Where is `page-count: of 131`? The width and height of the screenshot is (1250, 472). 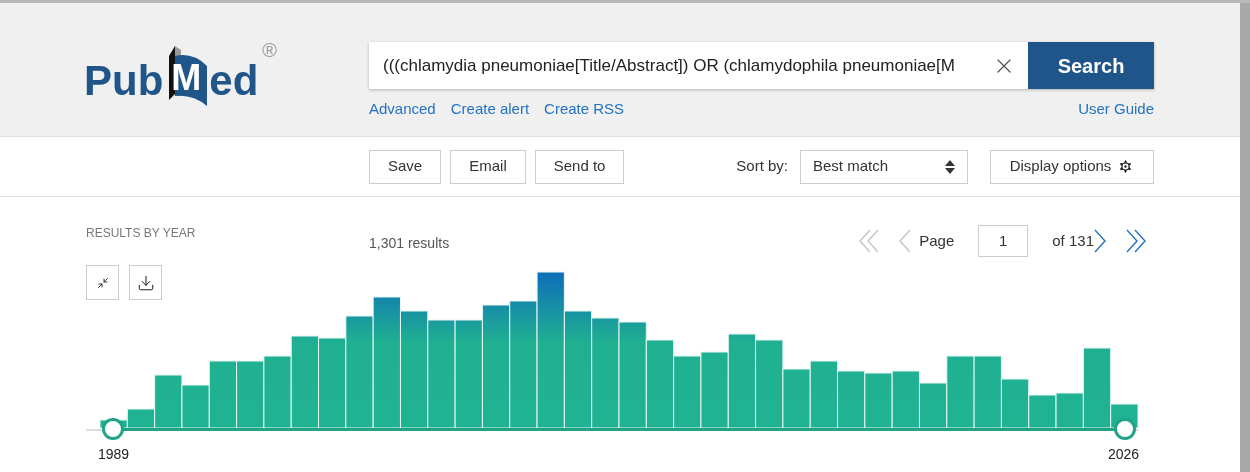
page-count: of 131 is located at coordinates (1073, 240).